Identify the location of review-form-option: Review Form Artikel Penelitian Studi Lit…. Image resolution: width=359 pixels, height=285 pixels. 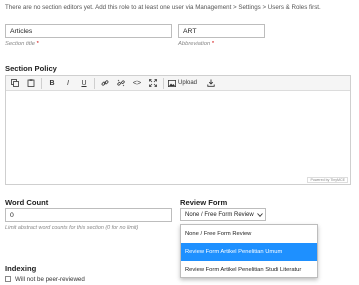
(249, 270).